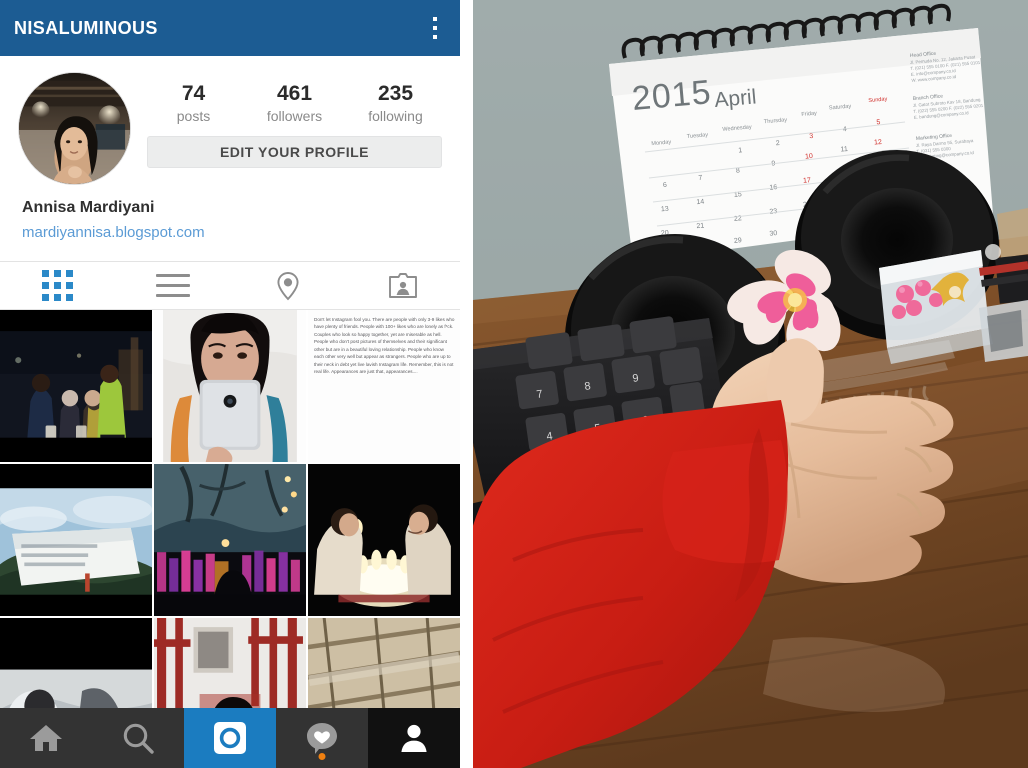 This screenshot has height=768, width=1028. I want to click on svg-text: 2, so click(778, 143).